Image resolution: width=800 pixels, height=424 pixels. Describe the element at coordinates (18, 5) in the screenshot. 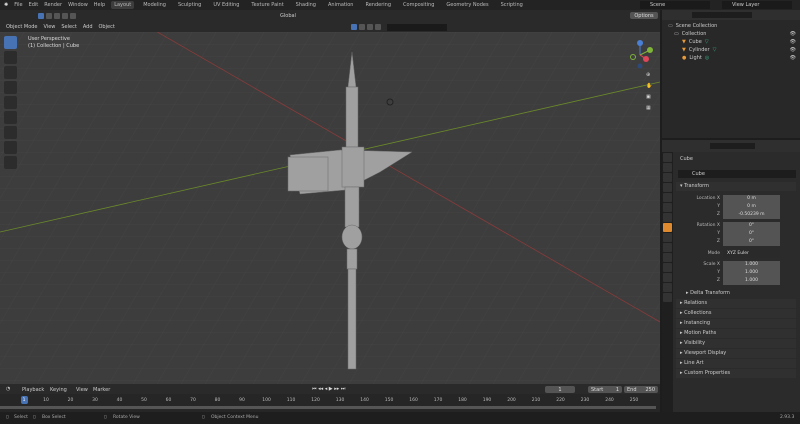

I see `menu-file: File` at that location.